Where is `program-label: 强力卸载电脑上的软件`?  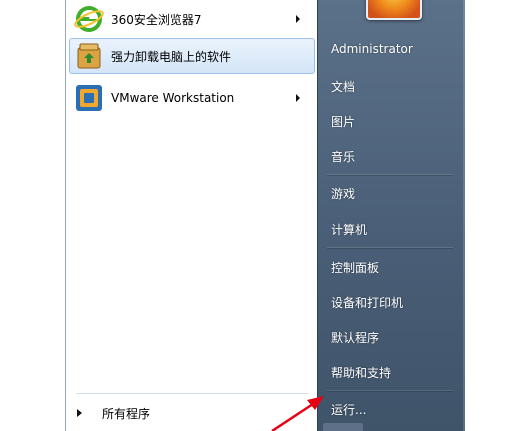
program-label: 强力卸载电脑上的软件 is located at coordinates (171, 56).